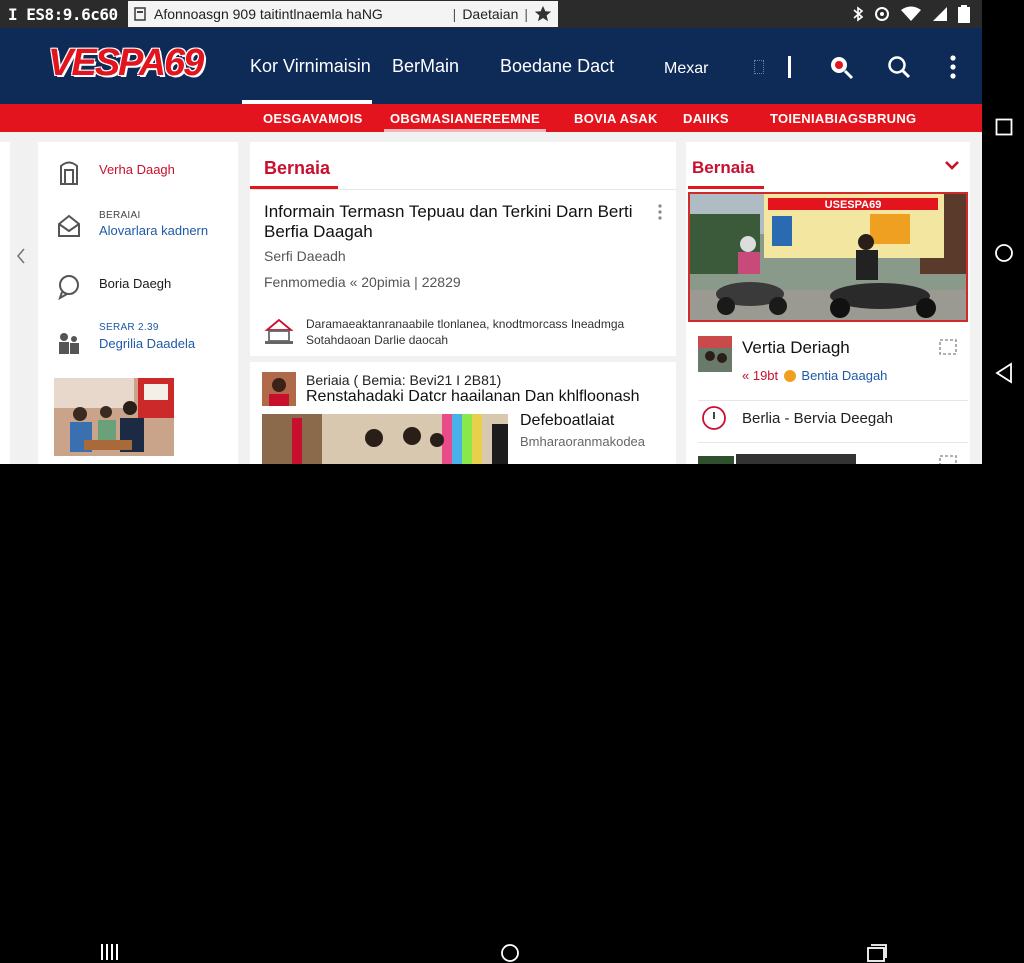  Describe the element at coordinates (877, 953) in the screenshot. I see `overview-icon` at that location.